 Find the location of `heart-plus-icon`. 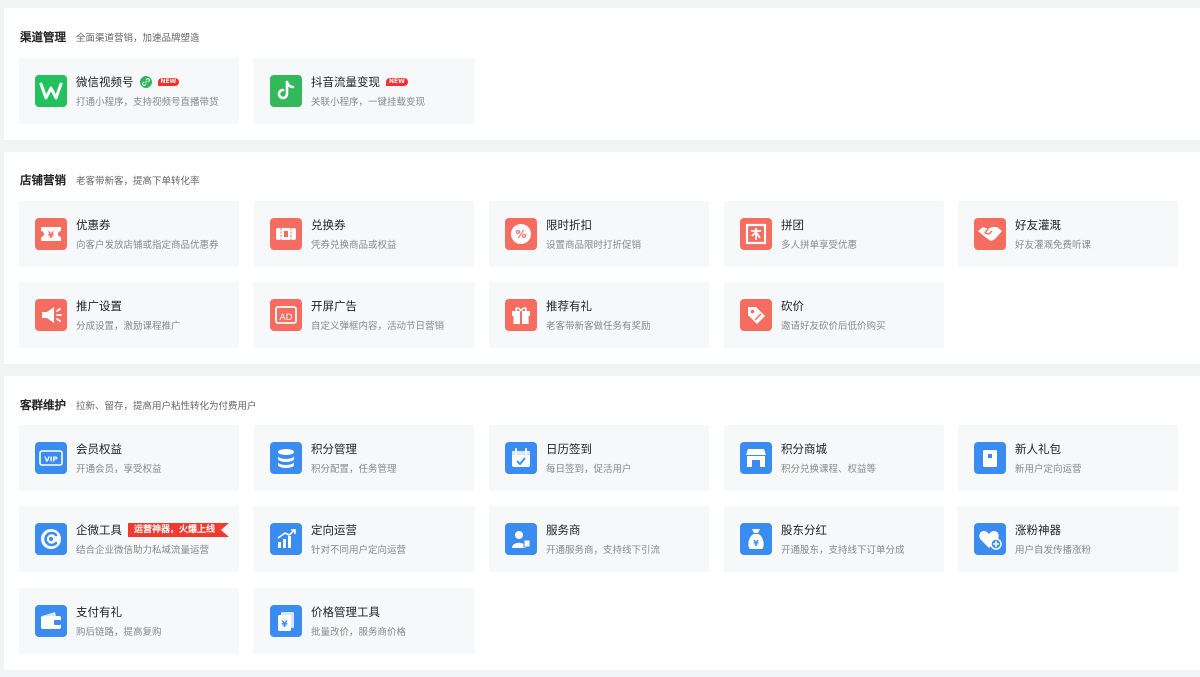

heart-plus-icon is located at coordinates (990, 539).